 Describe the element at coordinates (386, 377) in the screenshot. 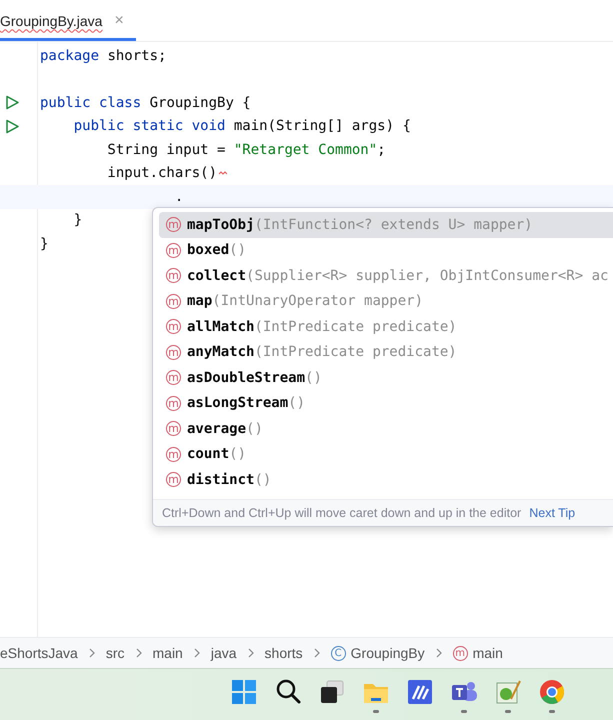

I see `completion-item: m asDoubleStream()` at that location.